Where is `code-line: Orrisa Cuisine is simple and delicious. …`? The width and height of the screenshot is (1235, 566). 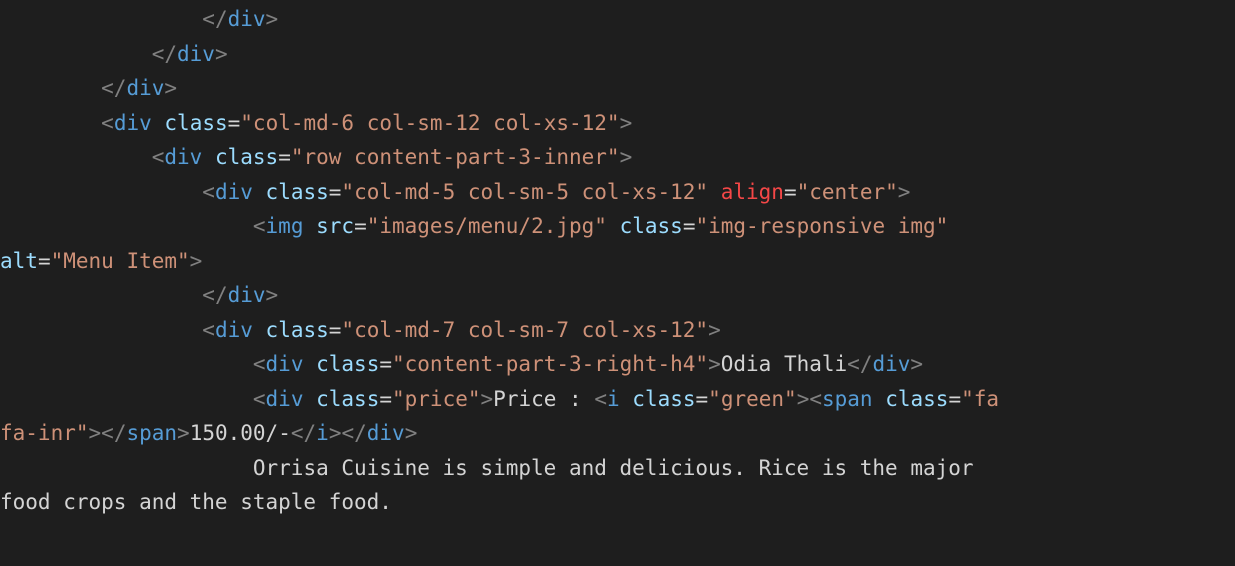
code-line: Orrisa Cuisine is simple and delicious. … is located at coordinates (617, 468).